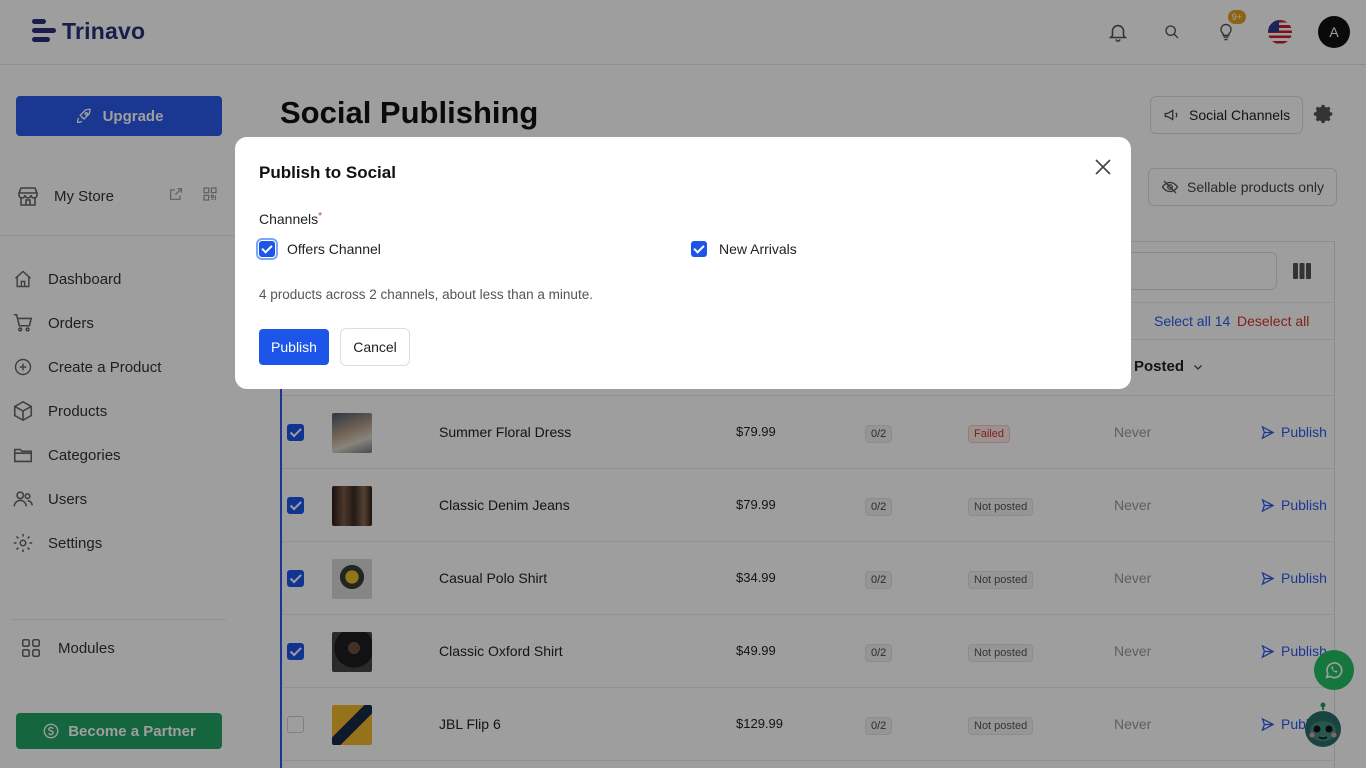 The width and height of the screenshot is (1366, 768). I want to click on channel-option-offers: Offers Channel, so click(318, 249).